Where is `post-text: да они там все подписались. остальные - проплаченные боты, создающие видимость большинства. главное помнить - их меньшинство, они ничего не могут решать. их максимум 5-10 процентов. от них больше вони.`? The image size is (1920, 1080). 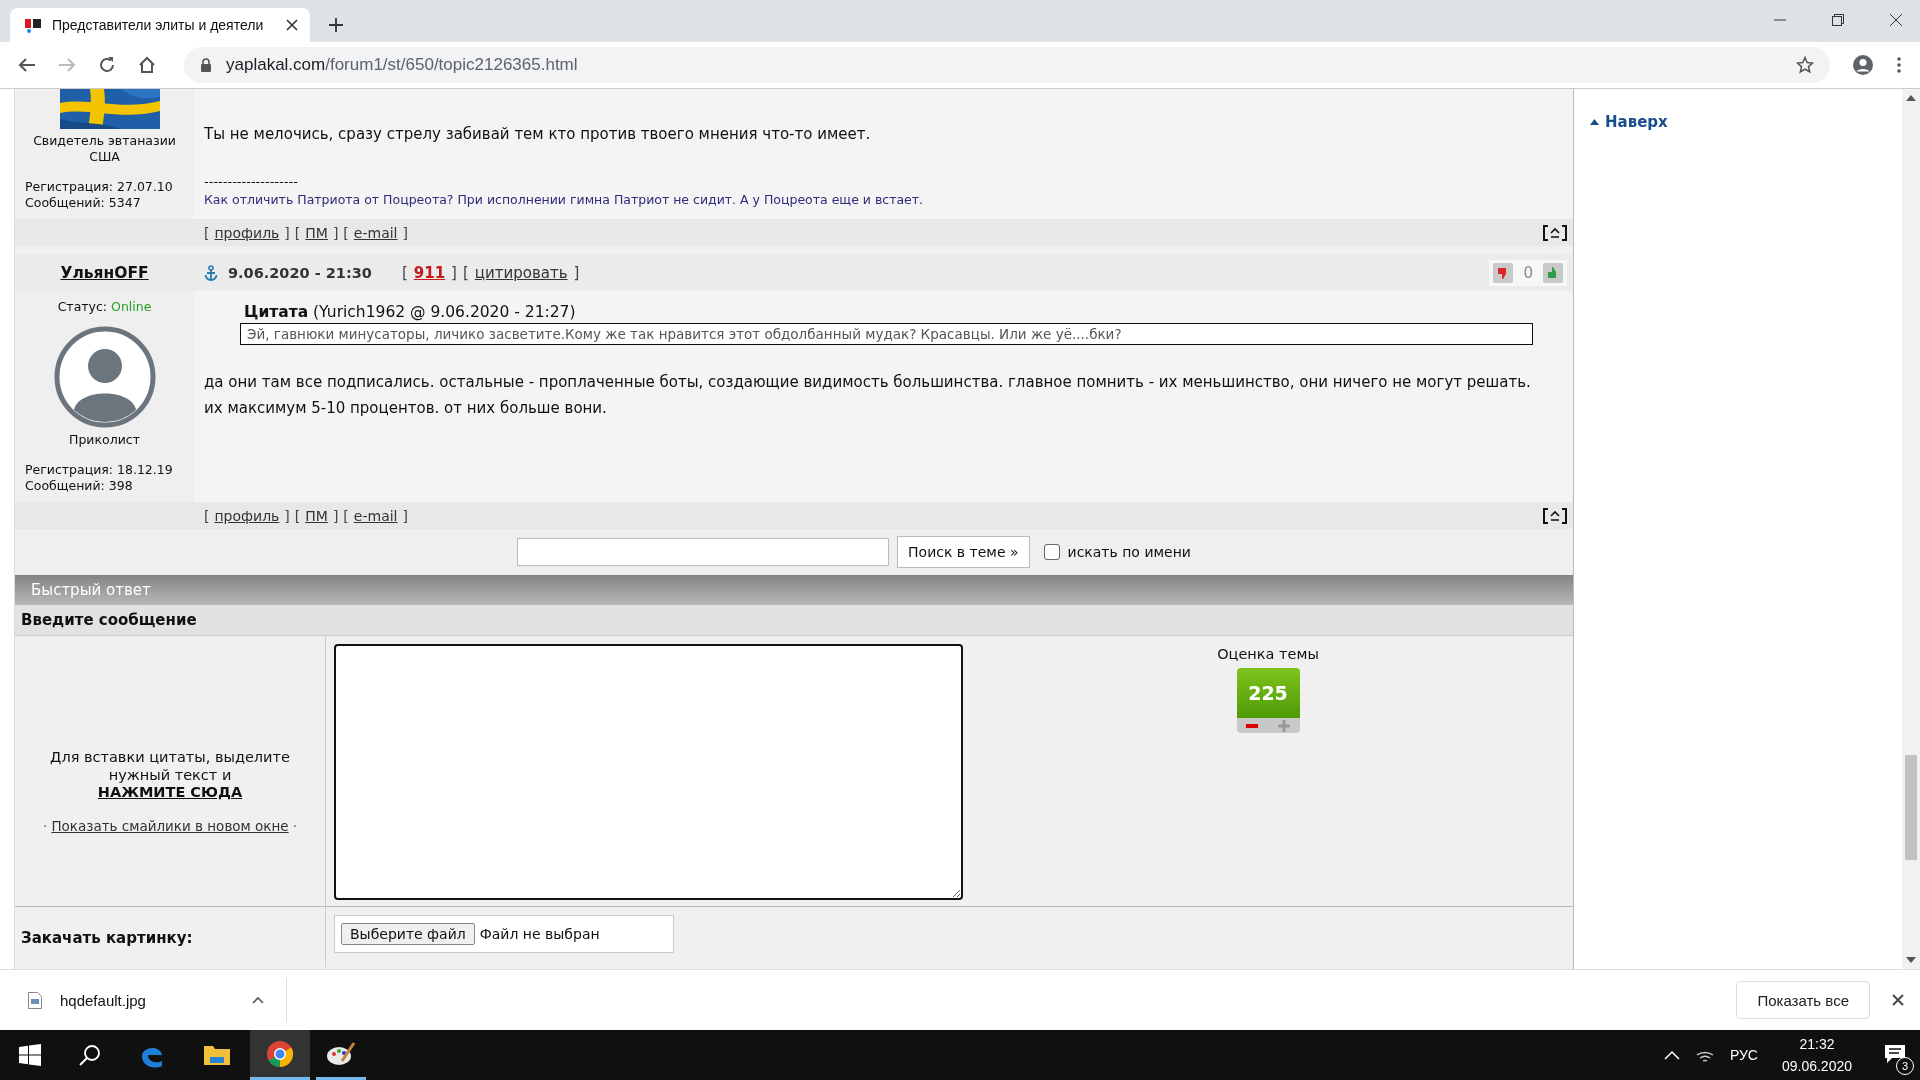
post-text: да они там все подписались. остальные - проплаченные боты, создающие видимость большинства. главное помнить - их меньшинство, они ничего не могут решать. их максимум 5-10 процентов. от них больше вони. is located at coordinates (868, 395).